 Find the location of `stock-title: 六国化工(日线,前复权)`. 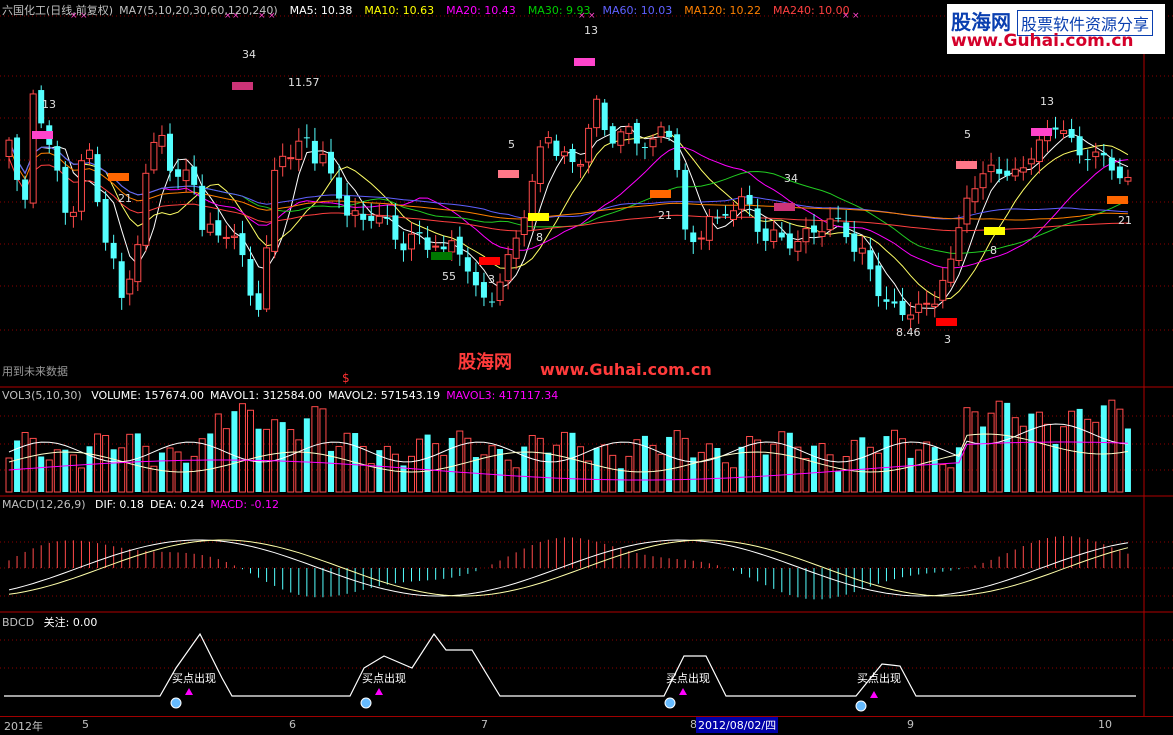

stock-title: 六国化工(日线,前复权) is located at coordinates (57, 10).